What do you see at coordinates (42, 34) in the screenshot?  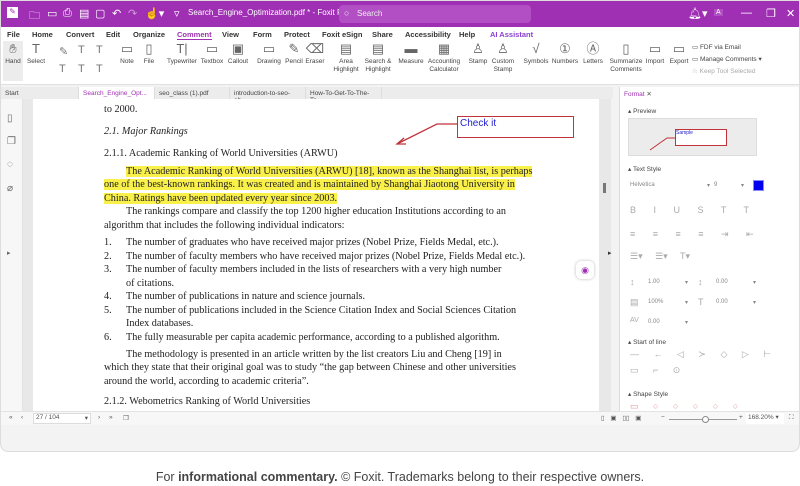 I see `menu-home: Home` at bounding box center [42, 34].